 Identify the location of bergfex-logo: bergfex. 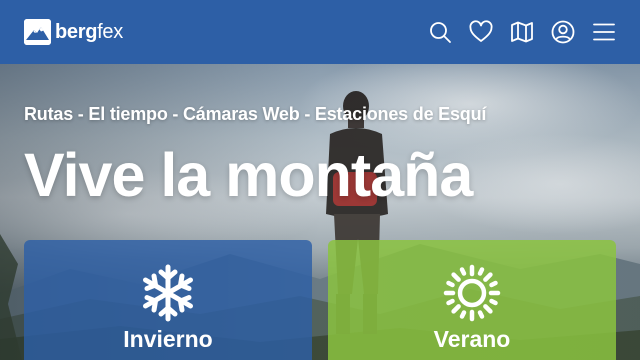
(73, 32).